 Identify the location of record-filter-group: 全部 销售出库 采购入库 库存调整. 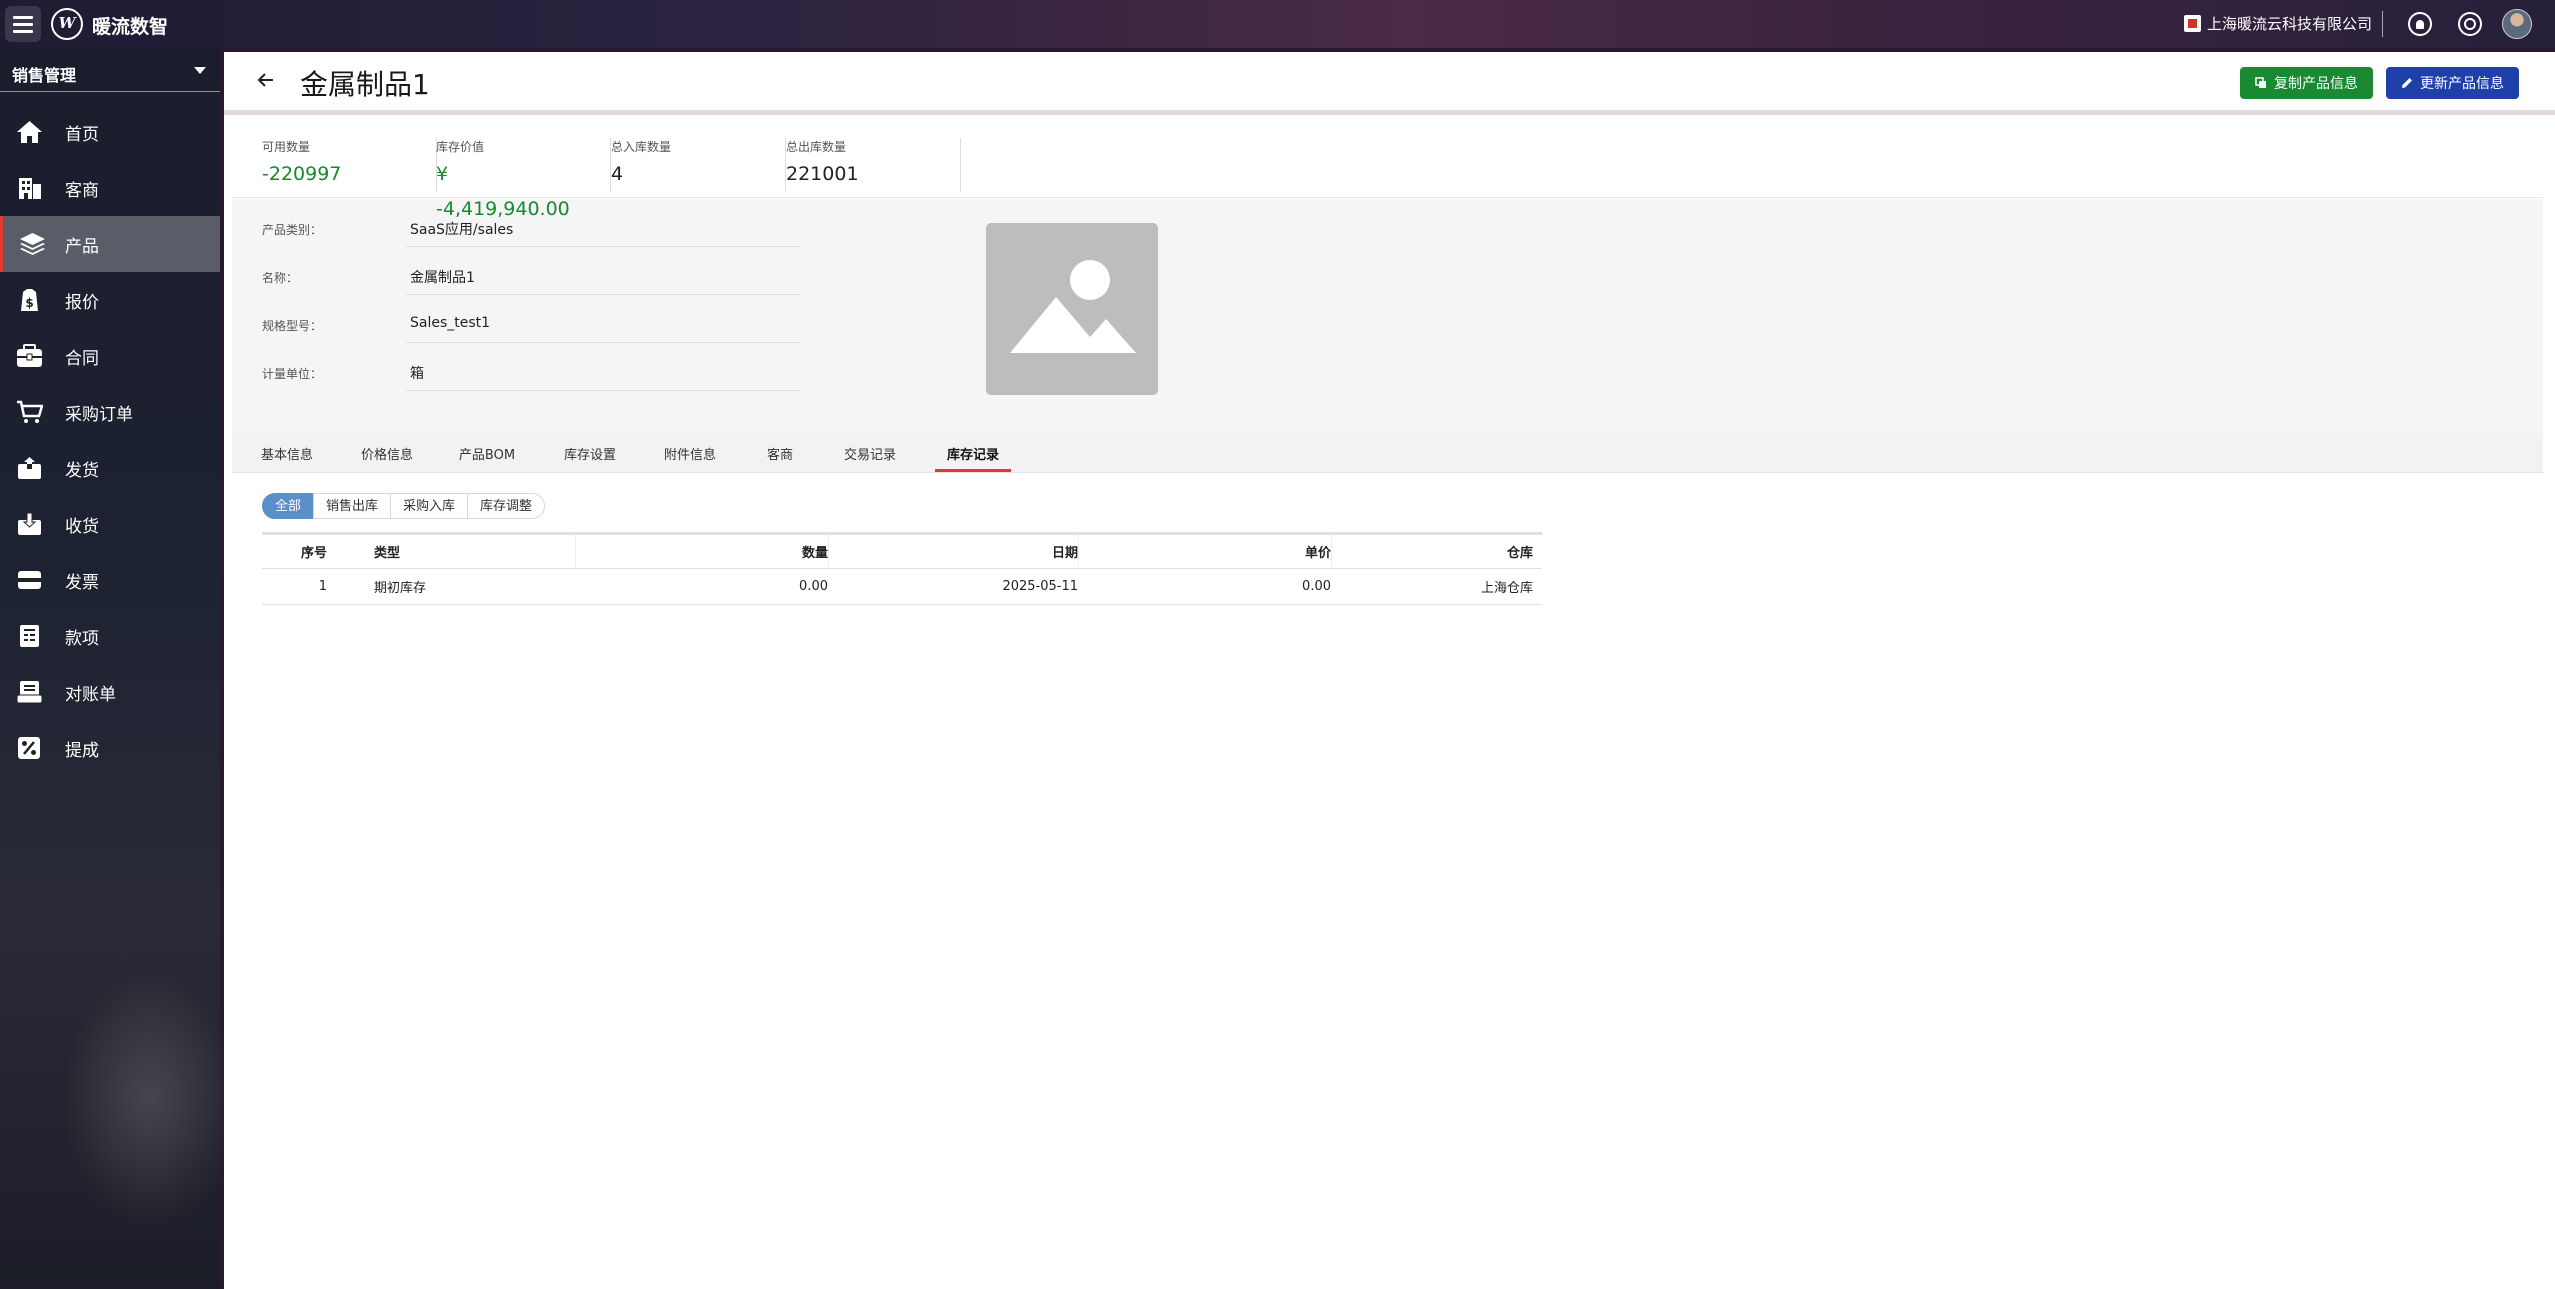
(404, 506).